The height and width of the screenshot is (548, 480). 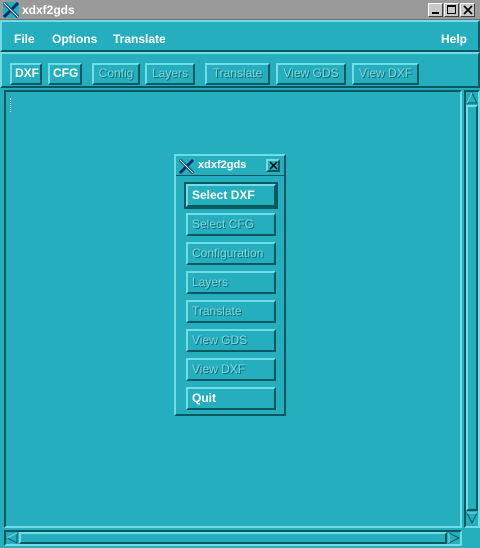 What do you see at coordinates (222, 165) in the screenshot?
I see `dialog-title: xdxf2gds` at bounding box center [222, 165].